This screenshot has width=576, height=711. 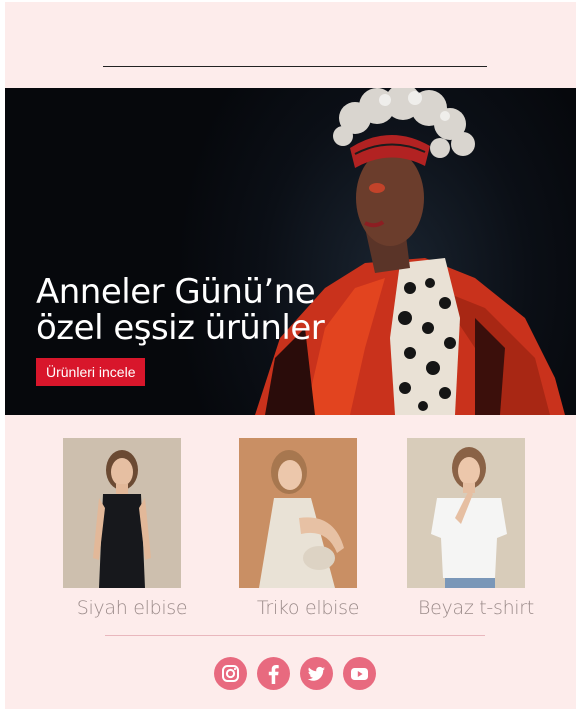 I want to click on product-label: Siyah elbise, so click(x=132, y=608).